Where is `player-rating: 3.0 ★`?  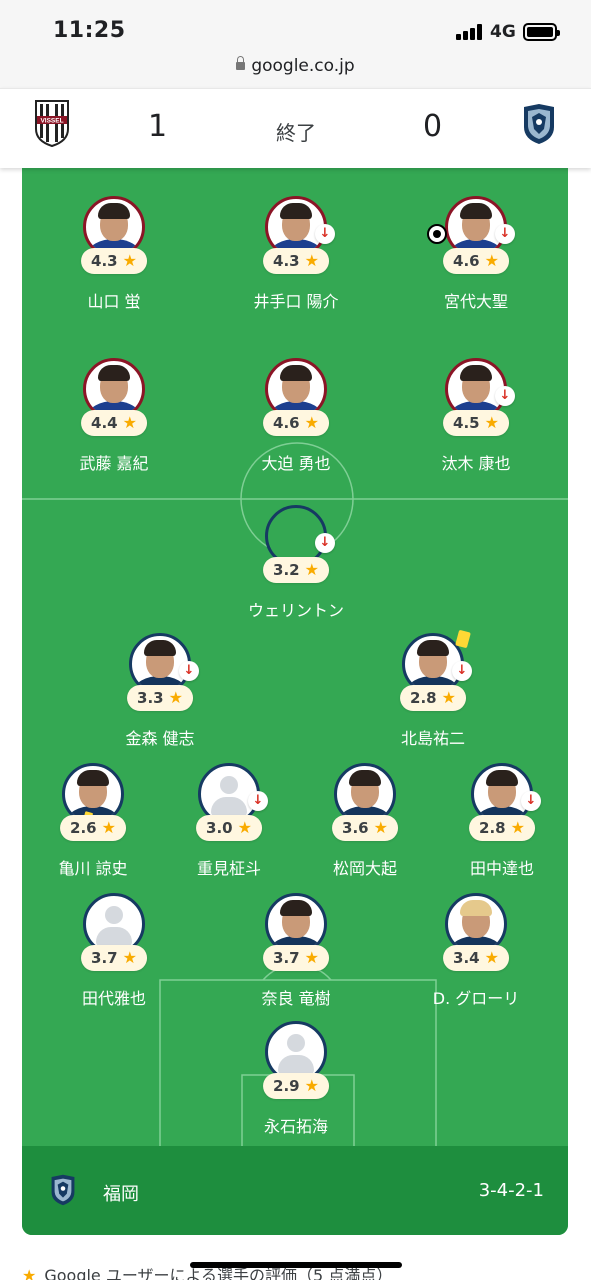
player-rating: 3.0 ★ is located at coordinates (229, 828).